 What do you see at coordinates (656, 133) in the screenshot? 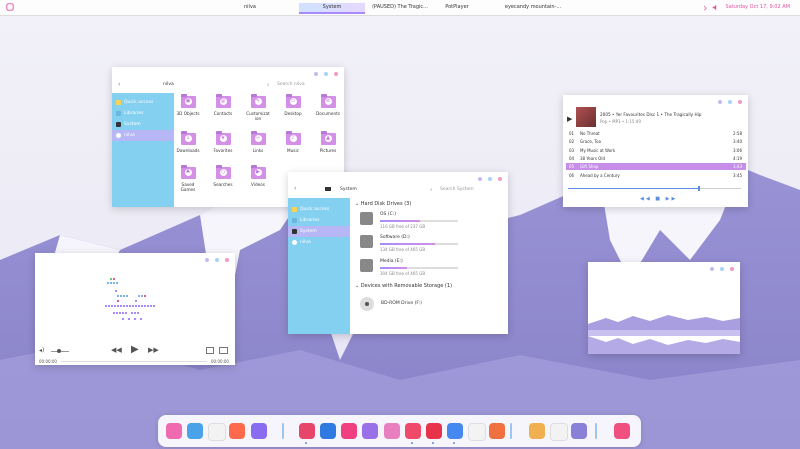
I see `track-row: 01 No Threat 2:58` at bounding box center [656, 133].